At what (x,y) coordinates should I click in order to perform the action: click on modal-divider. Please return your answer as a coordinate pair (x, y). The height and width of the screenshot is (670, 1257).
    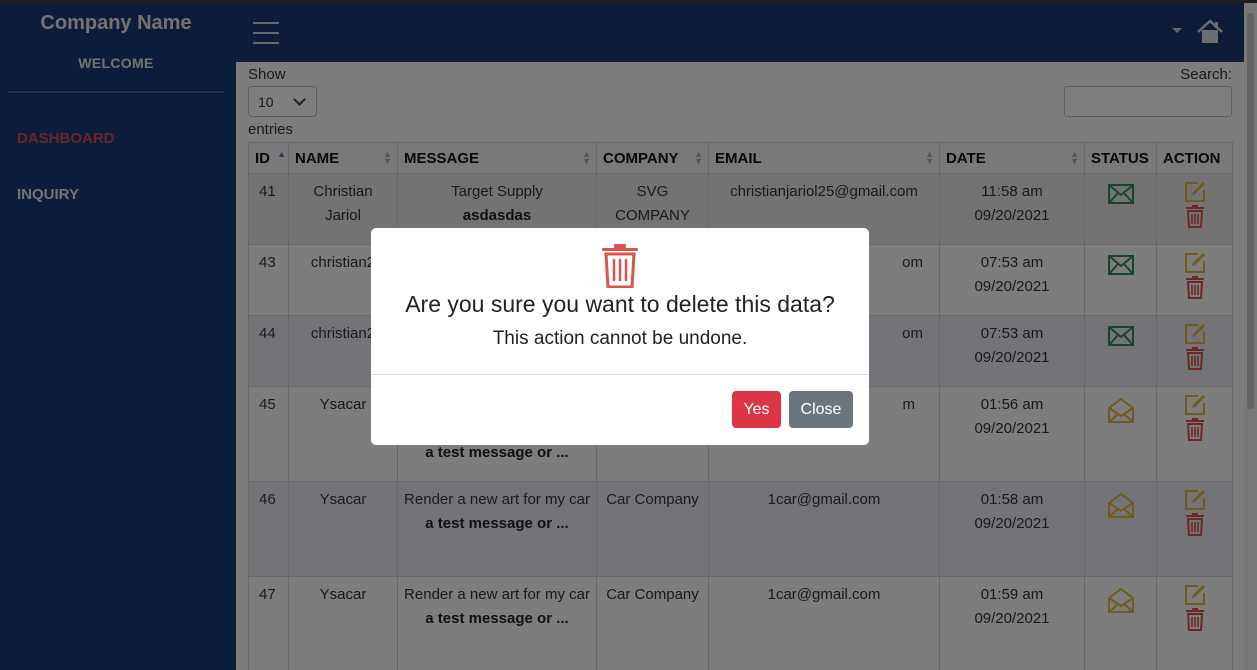
    Looking at the image, I should click on (620, 374).